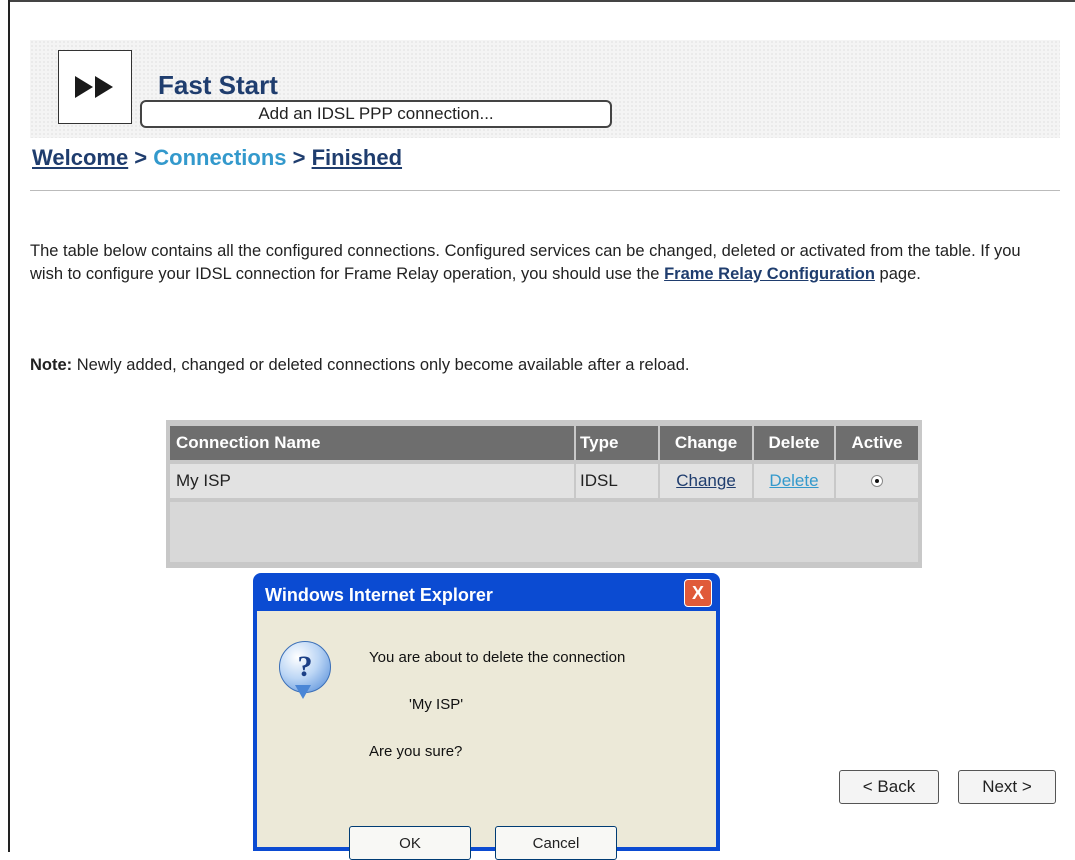 The image size is (1075, 860). Describe the element at coordinates (372, 443) in the screenshot. I see `column-header-name: Connection Name` at that location.